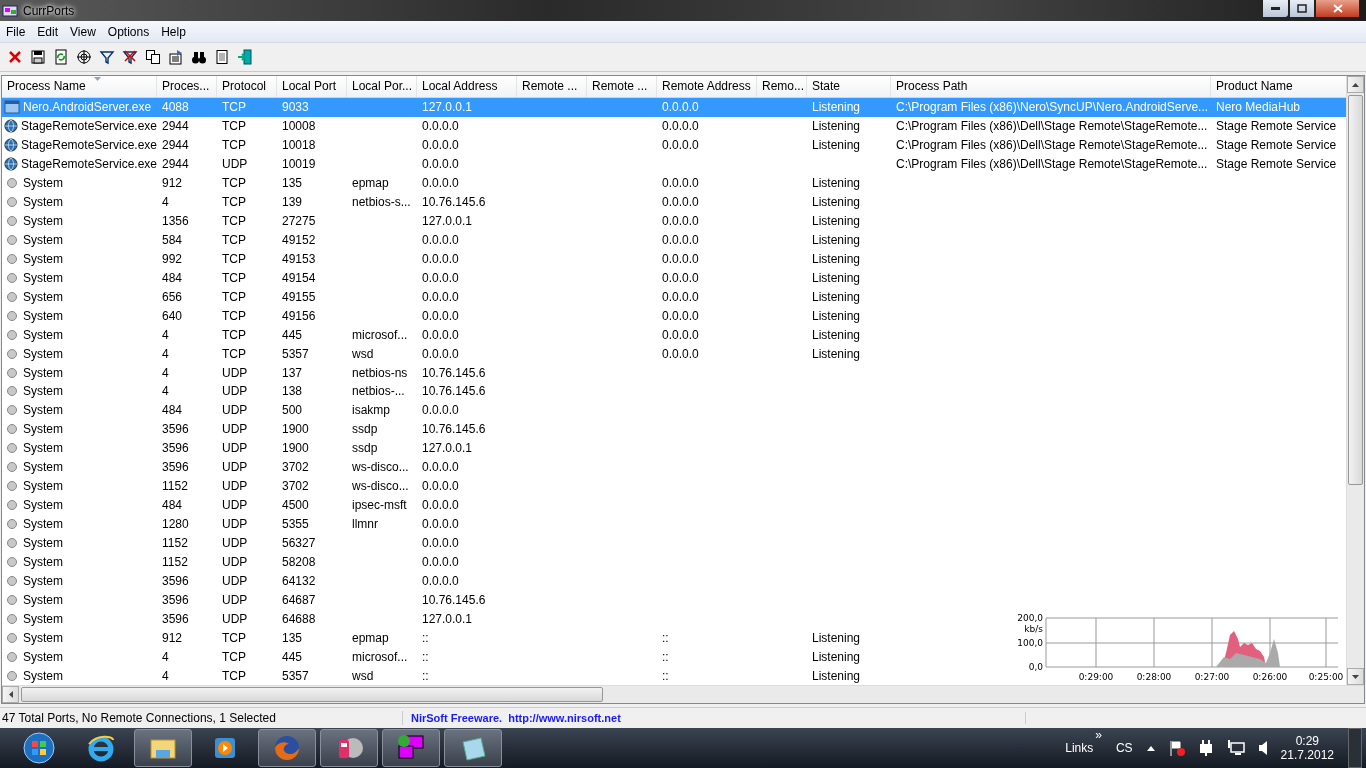 Image resolution: width=1366 pixels, height=768 pixels. Describe the element at coordinates (247, 86) in the screenshot. I see `column-header: Protocol` at that location.